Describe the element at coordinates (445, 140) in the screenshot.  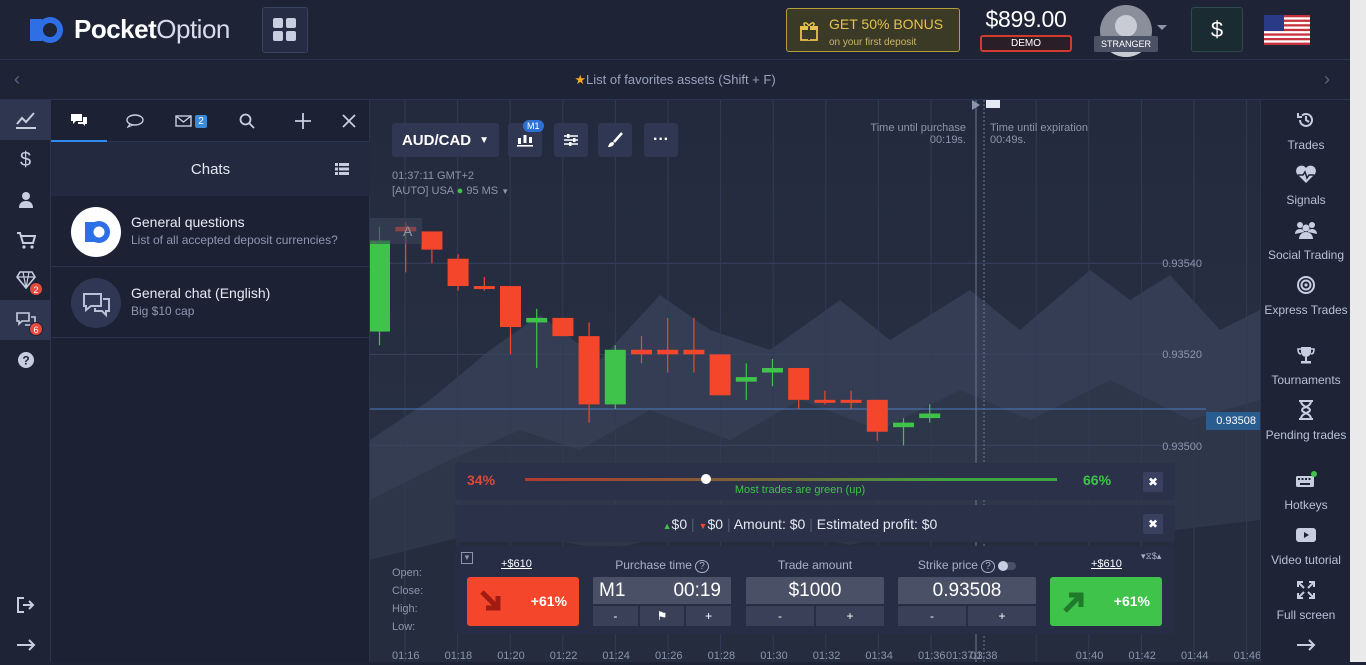
I see `asset-selector: AUD/CAD ▼` at that location.